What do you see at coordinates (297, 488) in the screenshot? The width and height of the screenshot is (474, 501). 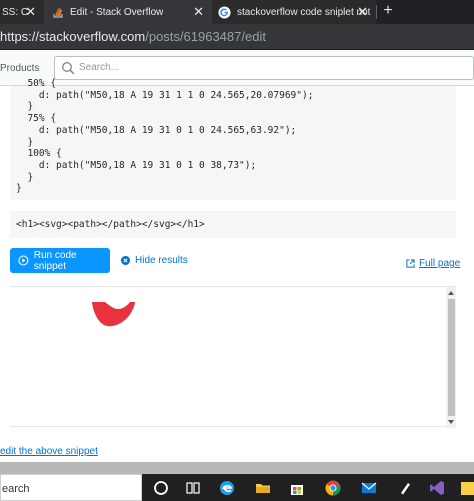 I see `store-icon` at bounding box center [297, 488].